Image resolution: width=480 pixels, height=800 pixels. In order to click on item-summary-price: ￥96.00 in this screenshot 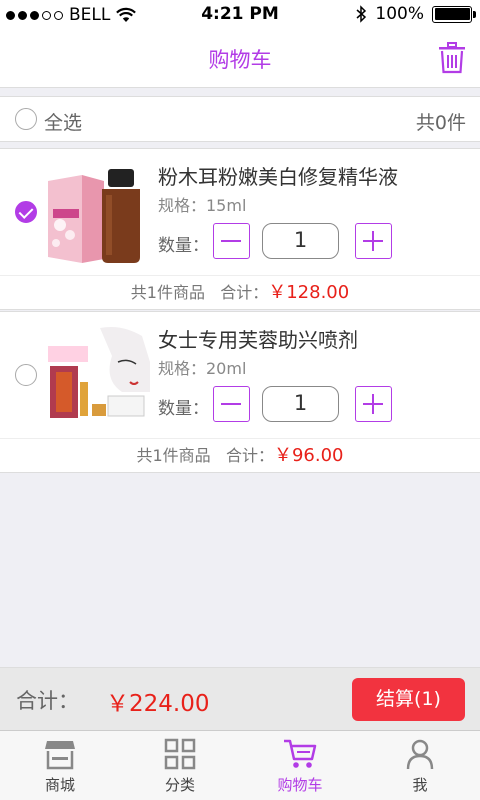, I will do `click(308, 455)`.